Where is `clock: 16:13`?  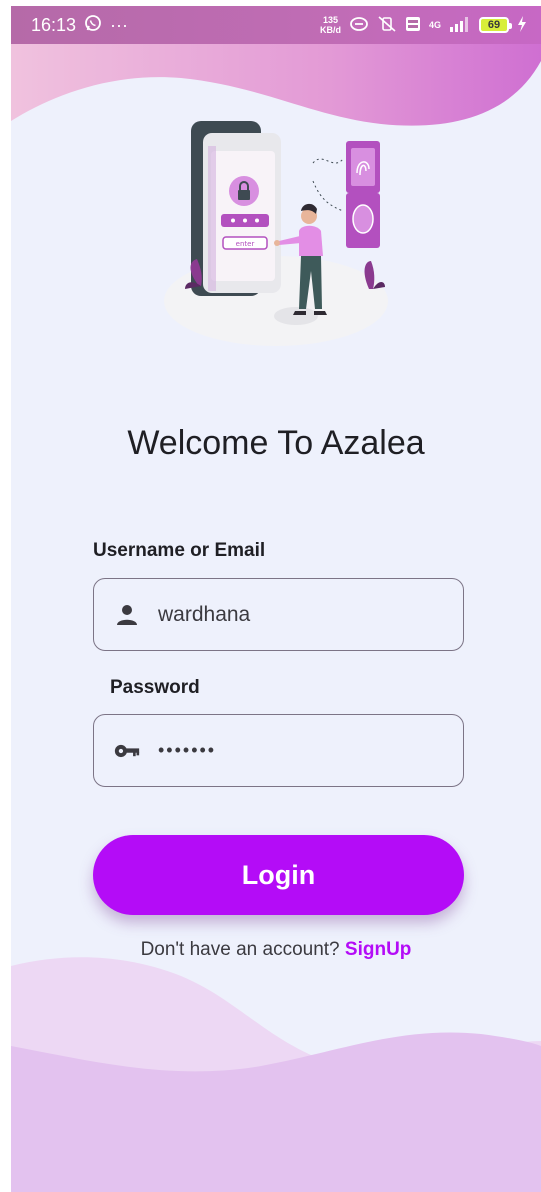
clock: 16:13 is located at coordinates (54, 24).